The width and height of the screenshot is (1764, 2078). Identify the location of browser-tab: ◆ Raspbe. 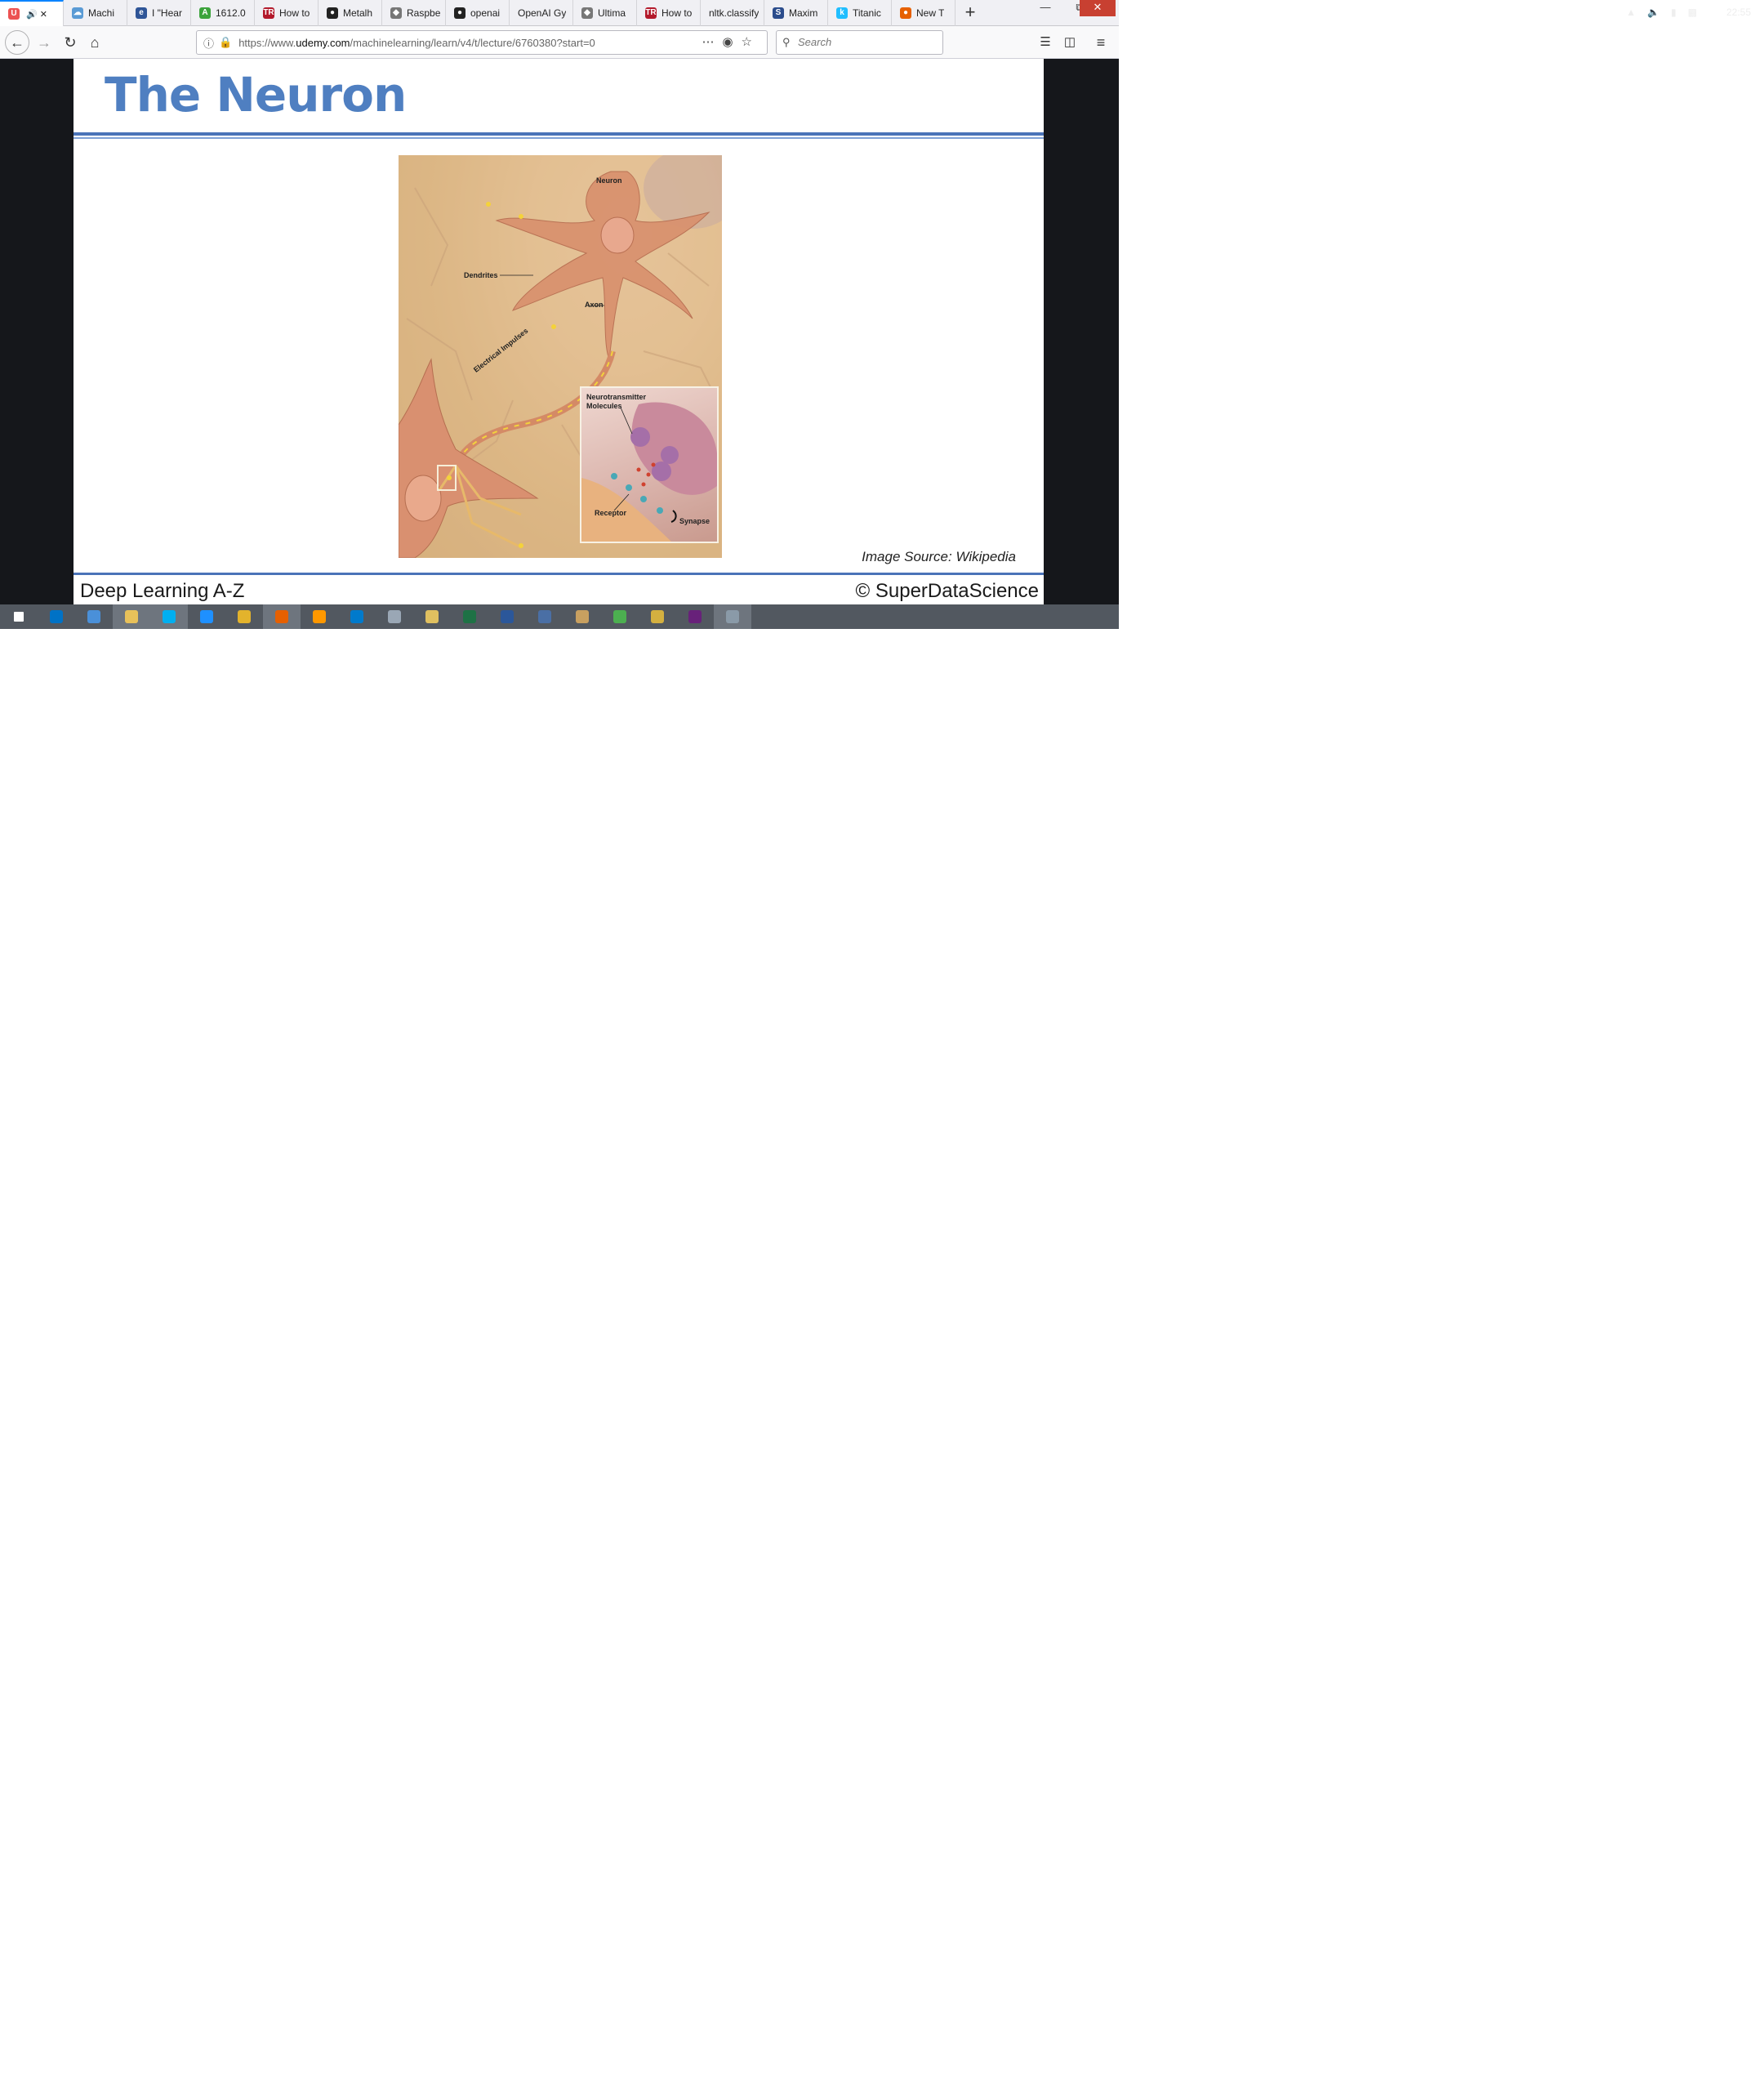
(414, 13).